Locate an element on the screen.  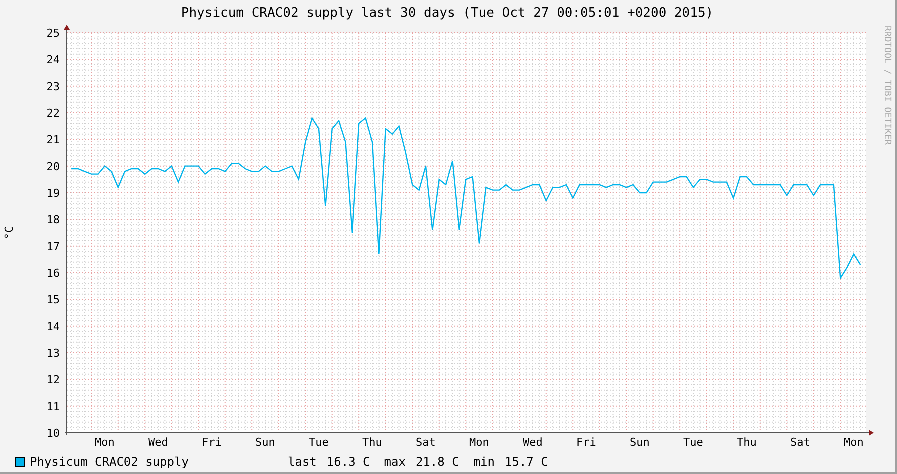
y-tick-label: 14 is located at coordinates (53, 327).